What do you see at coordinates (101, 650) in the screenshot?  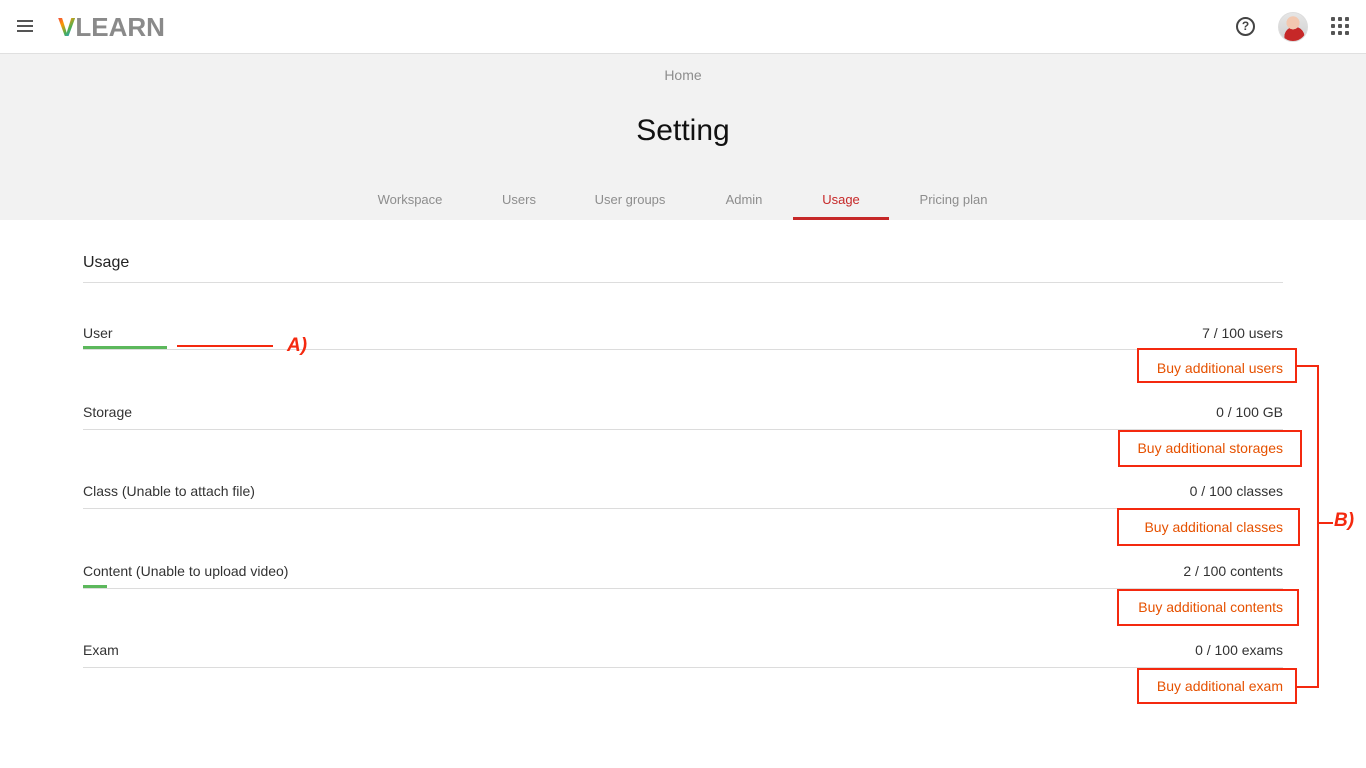 I see `usage-row-label: Exam` at bounding box center [101, 650].